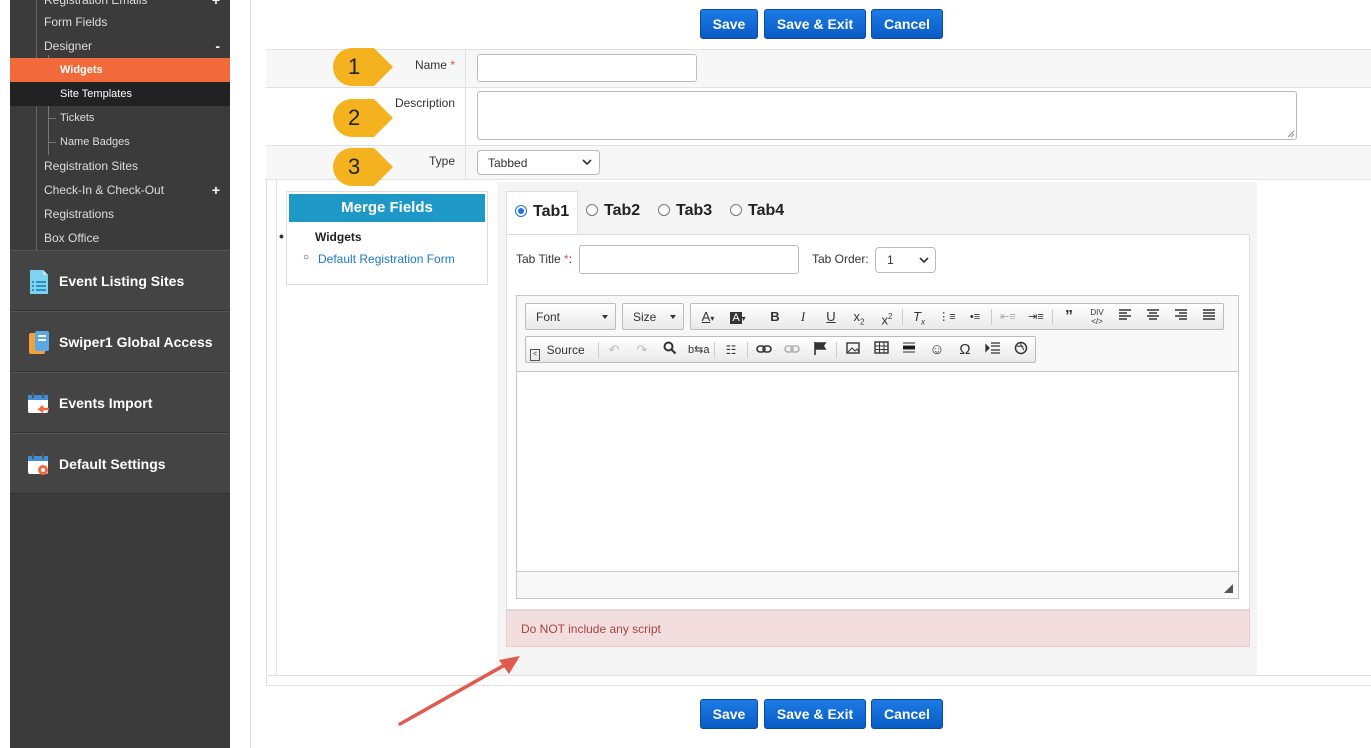 This screenshot has height=748, width=1371. What do you see at coordinates (38, 464) in the screenshot?
I see `settings-icon` at bounding box center [38, 464].